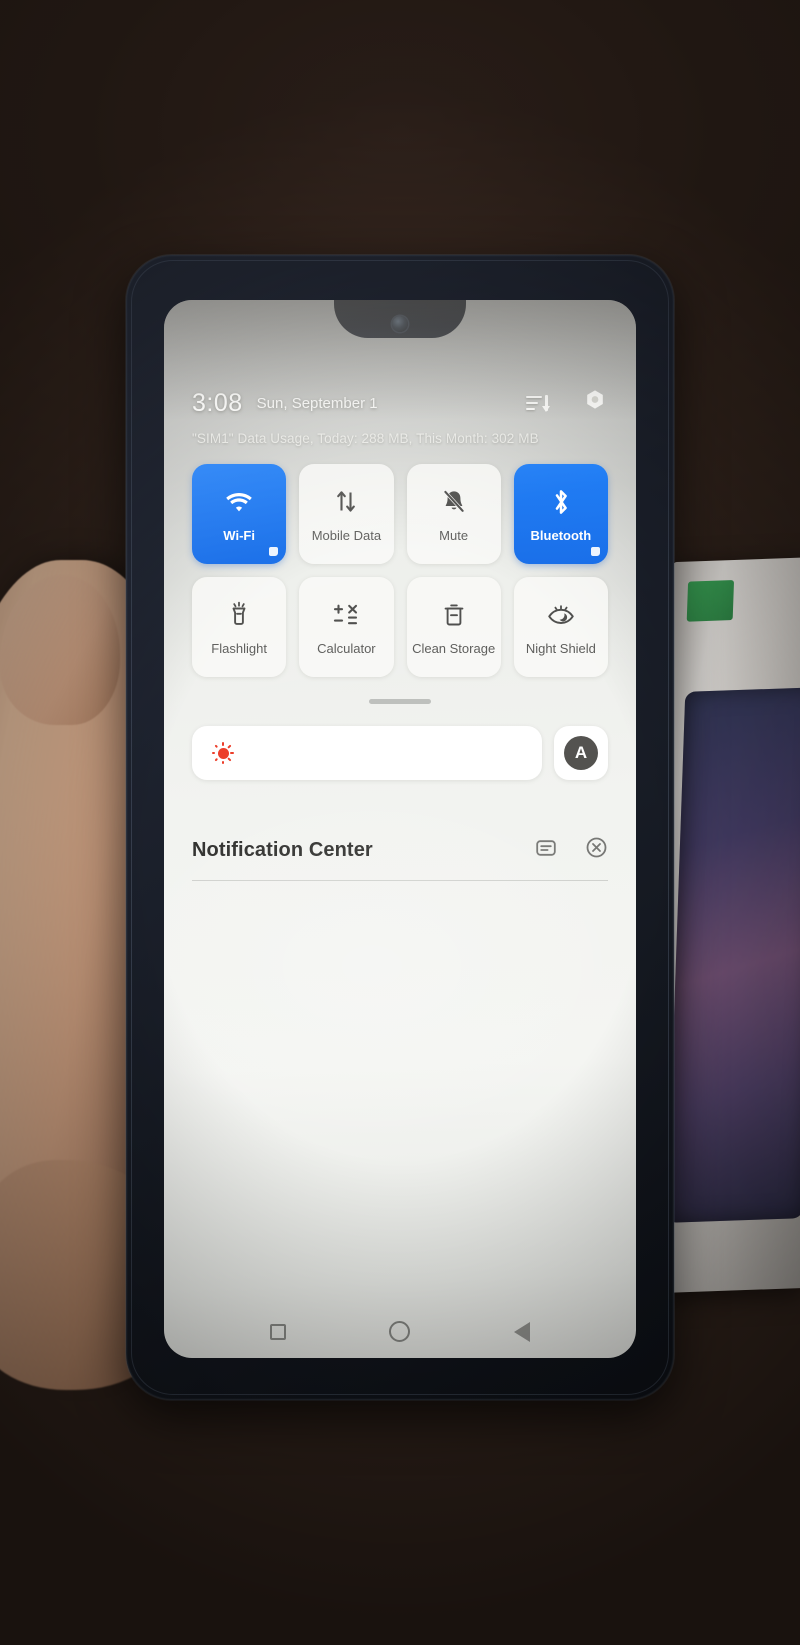 The height and width of the screenshot is (1645, 800). Describe the element at coordinates (596, 850) in the screenshot. I see `clear-all-icon` at that location.